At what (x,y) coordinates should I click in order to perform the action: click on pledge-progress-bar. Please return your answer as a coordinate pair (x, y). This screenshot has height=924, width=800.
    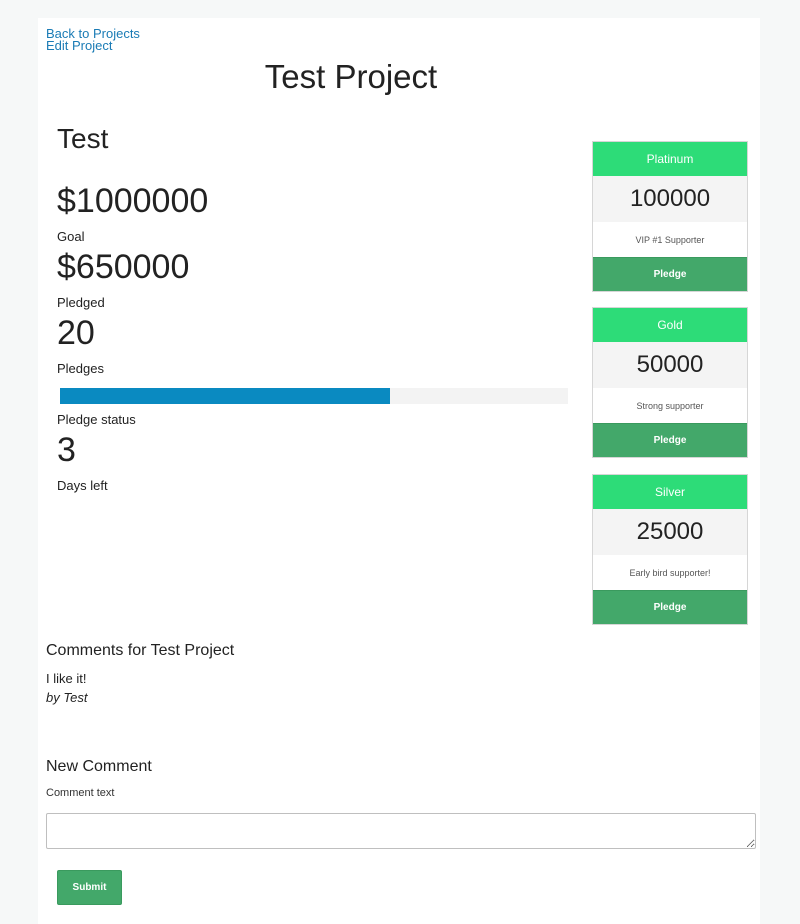
    Looking at the image, I should click on (314, 396).